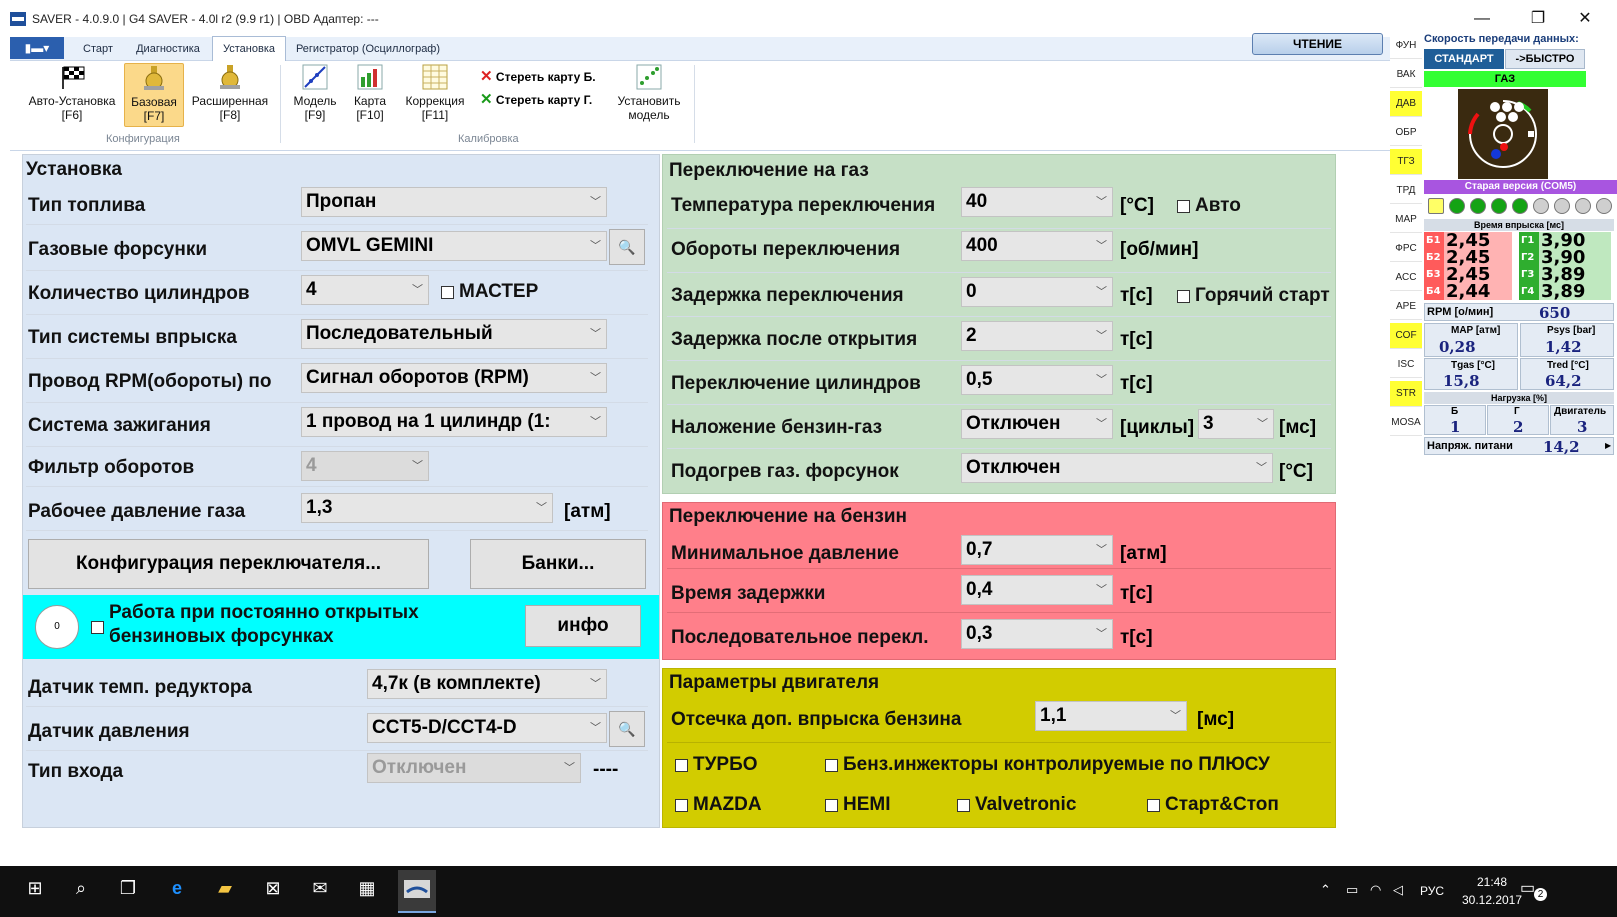 The width and height of the screenshot is (1617, 917). Describe the element at coordinates (249, 49) in the screenshot. I see `tab-setup: Установка` at that location.